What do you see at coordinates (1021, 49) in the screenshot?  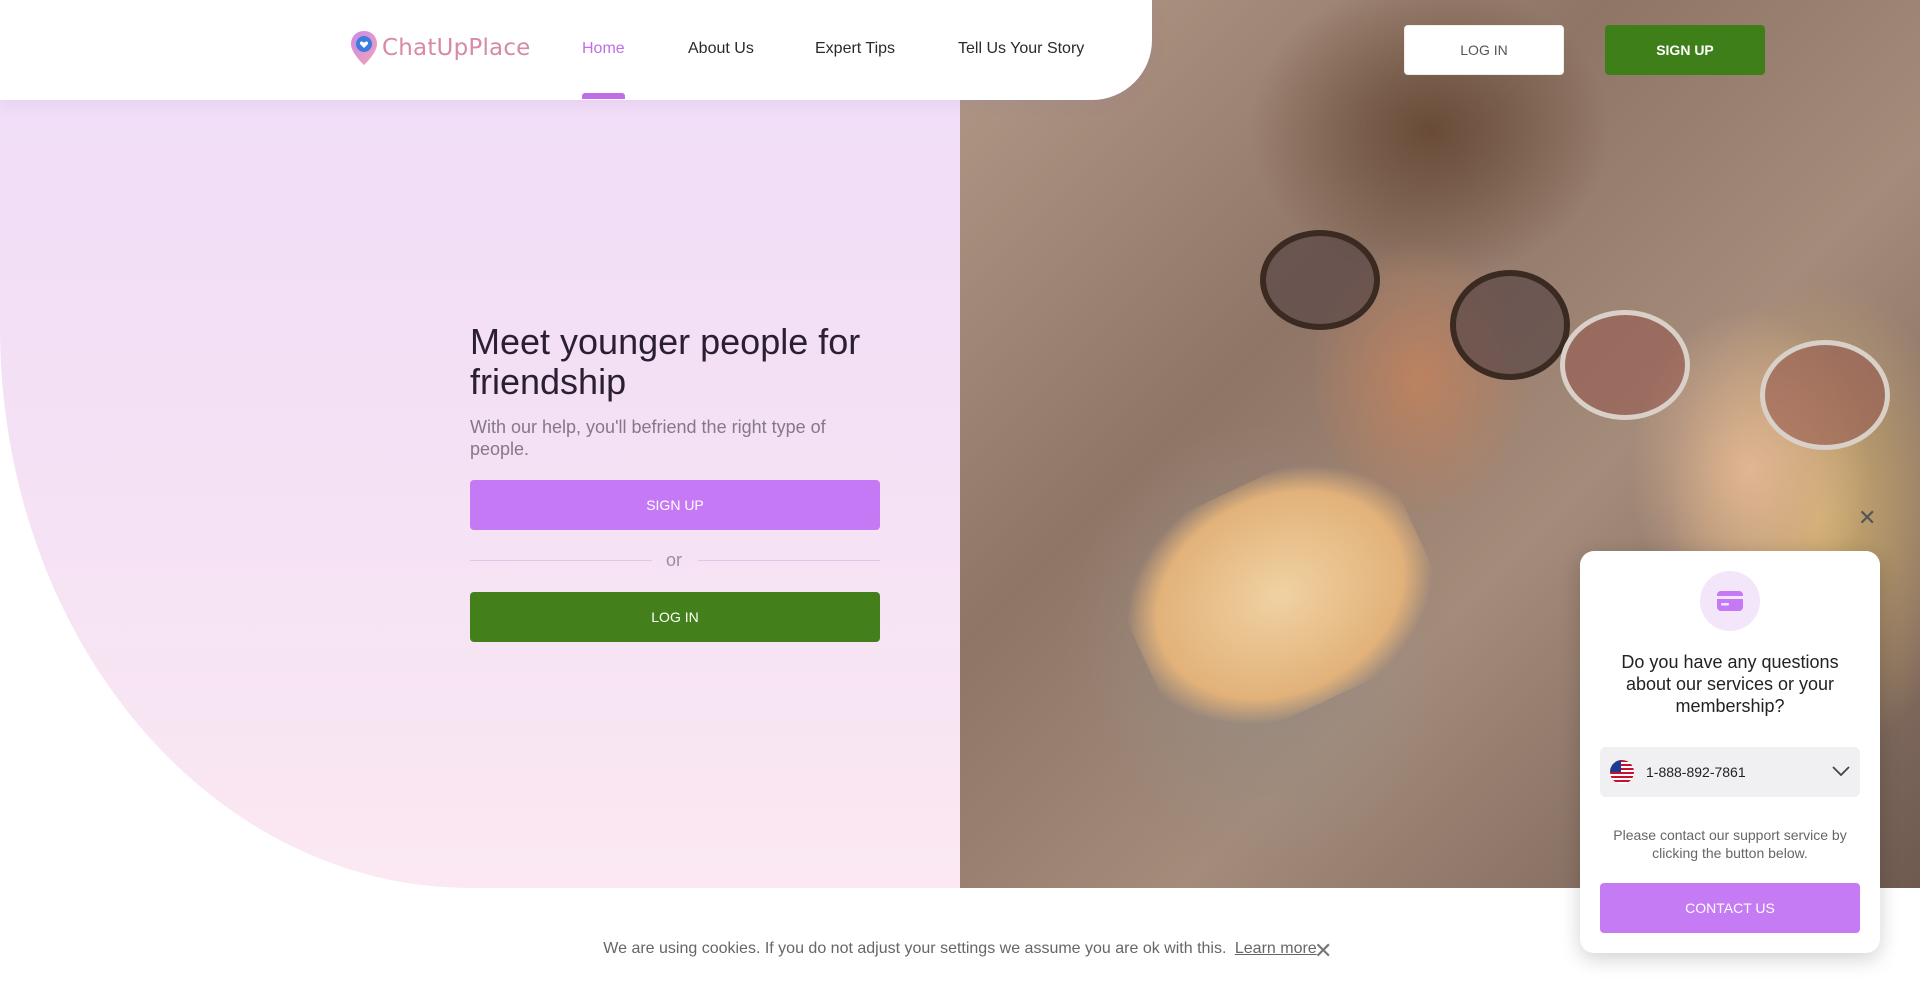 I see `nav-tell-us-your-story: Tell Us Your Story` at bounding box center [1021, 49].